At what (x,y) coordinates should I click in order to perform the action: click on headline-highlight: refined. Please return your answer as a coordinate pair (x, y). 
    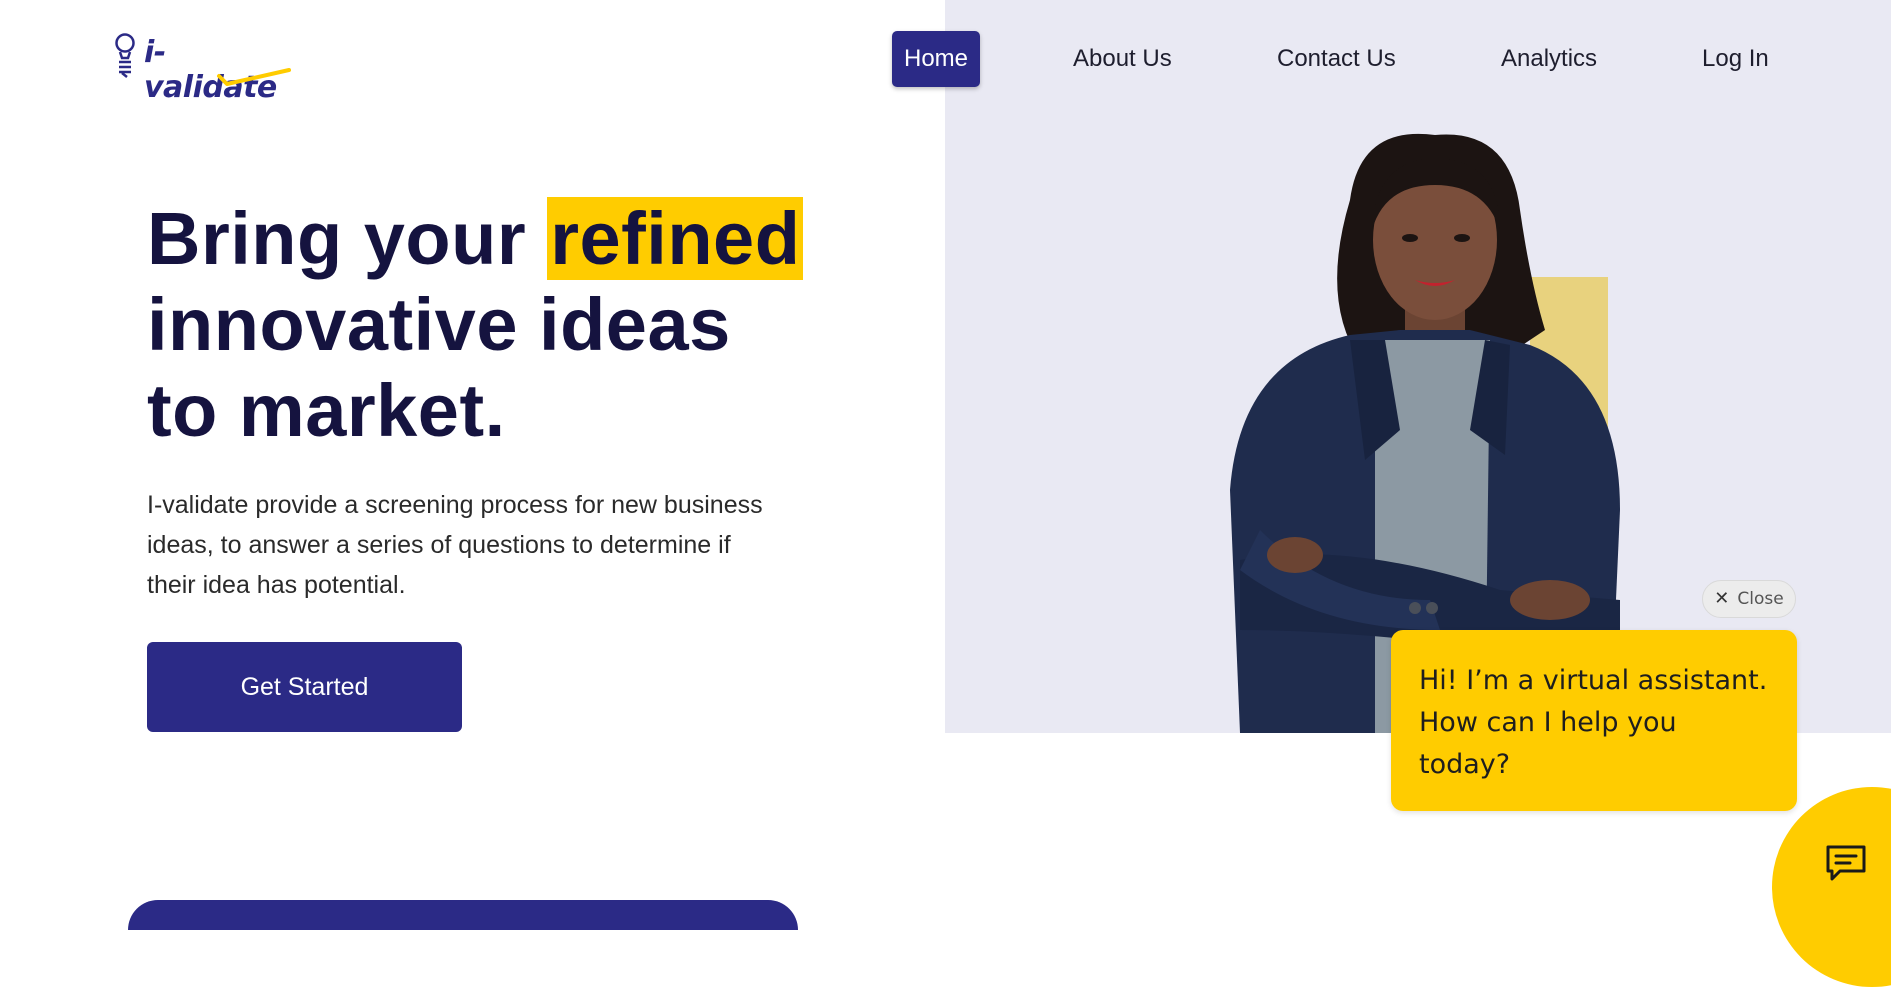
    Looking at the image, I should click on (675, 238).